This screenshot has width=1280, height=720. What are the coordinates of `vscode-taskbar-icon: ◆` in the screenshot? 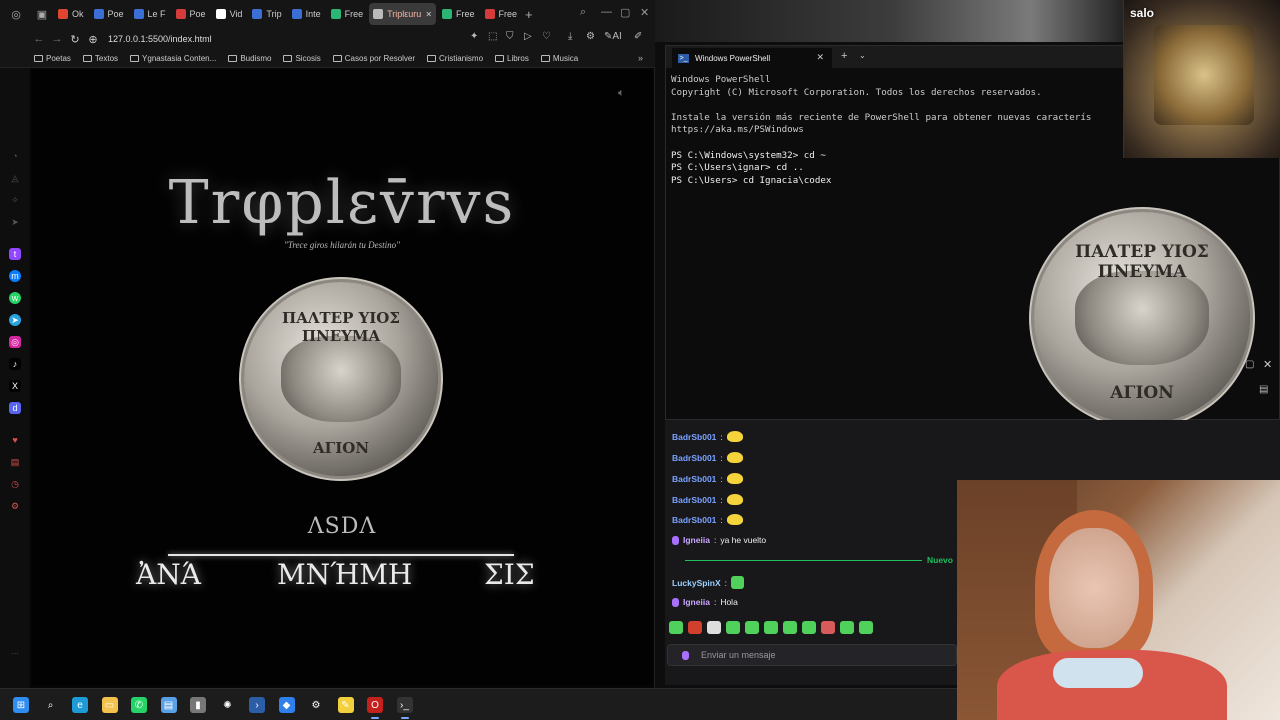 It's located at (286, 705).